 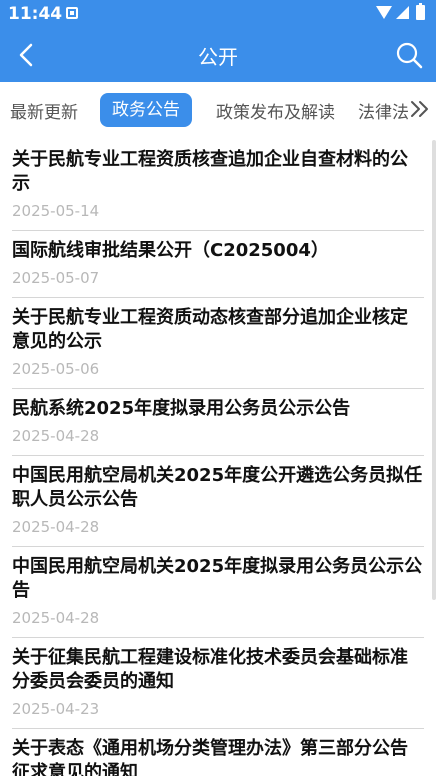 I want to click on article-date: 2025-05-06, so click(x=56, y=369).